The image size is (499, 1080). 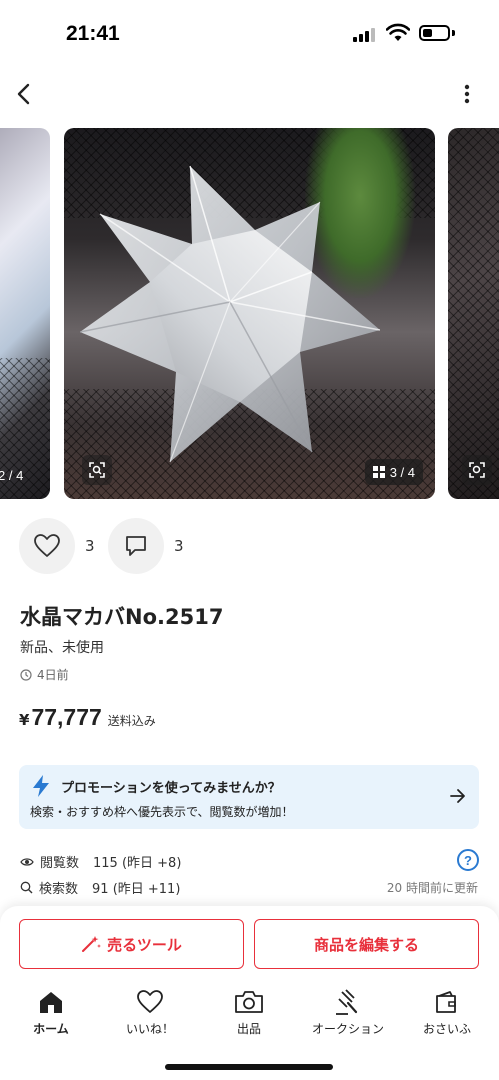 What do you see at coordinates (24, 720) in the screenshot?
I see `price-currency: ¥` at bounding box center [24, 720].